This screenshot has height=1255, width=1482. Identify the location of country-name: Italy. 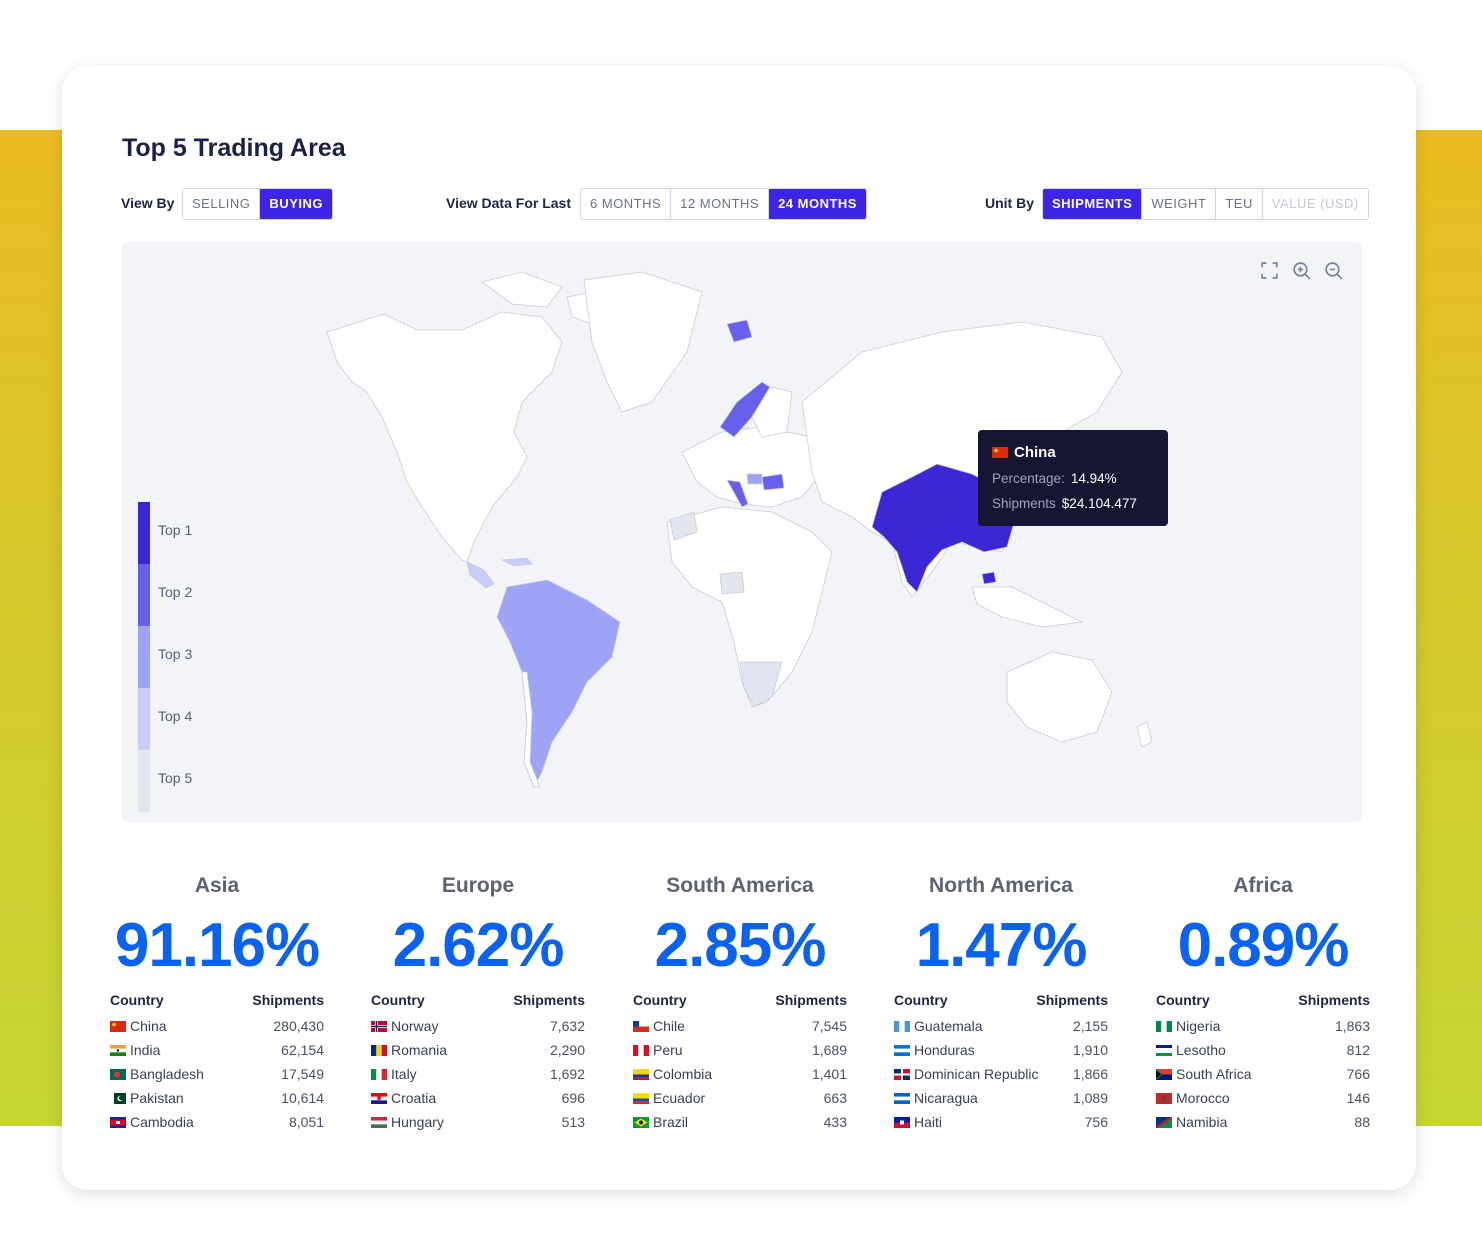
(404, 1074).